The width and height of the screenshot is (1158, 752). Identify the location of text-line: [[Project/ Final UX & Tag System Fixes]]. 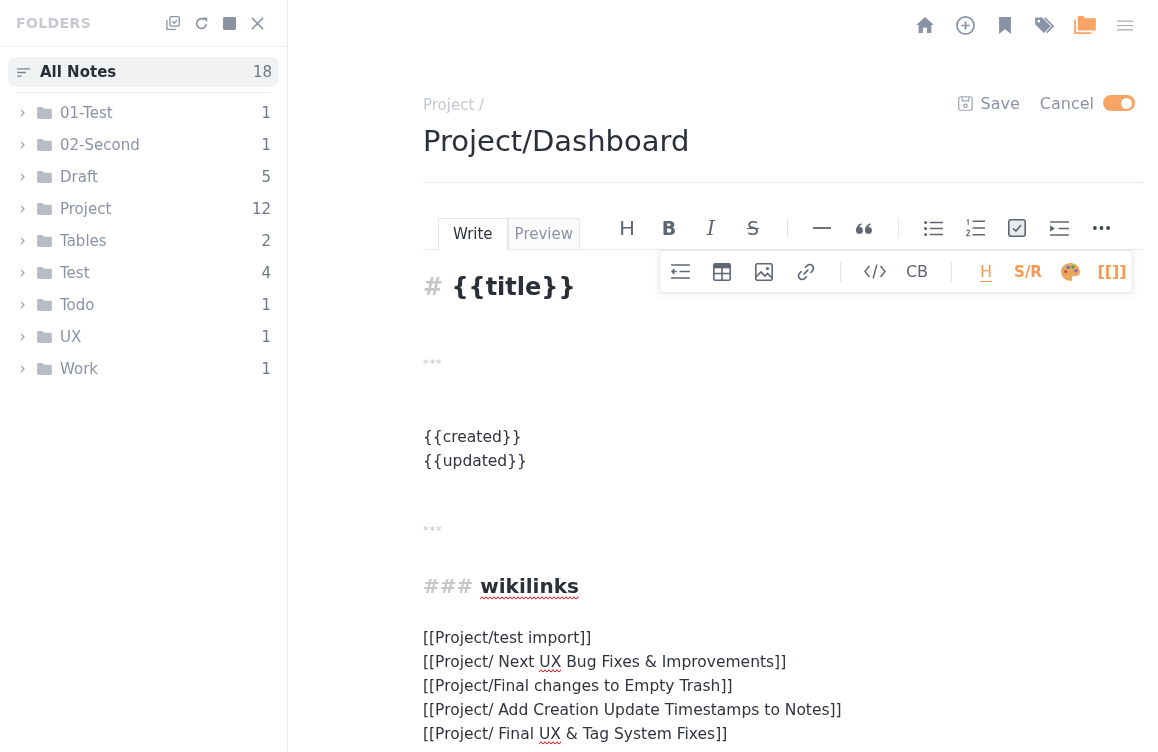
(575, 735).